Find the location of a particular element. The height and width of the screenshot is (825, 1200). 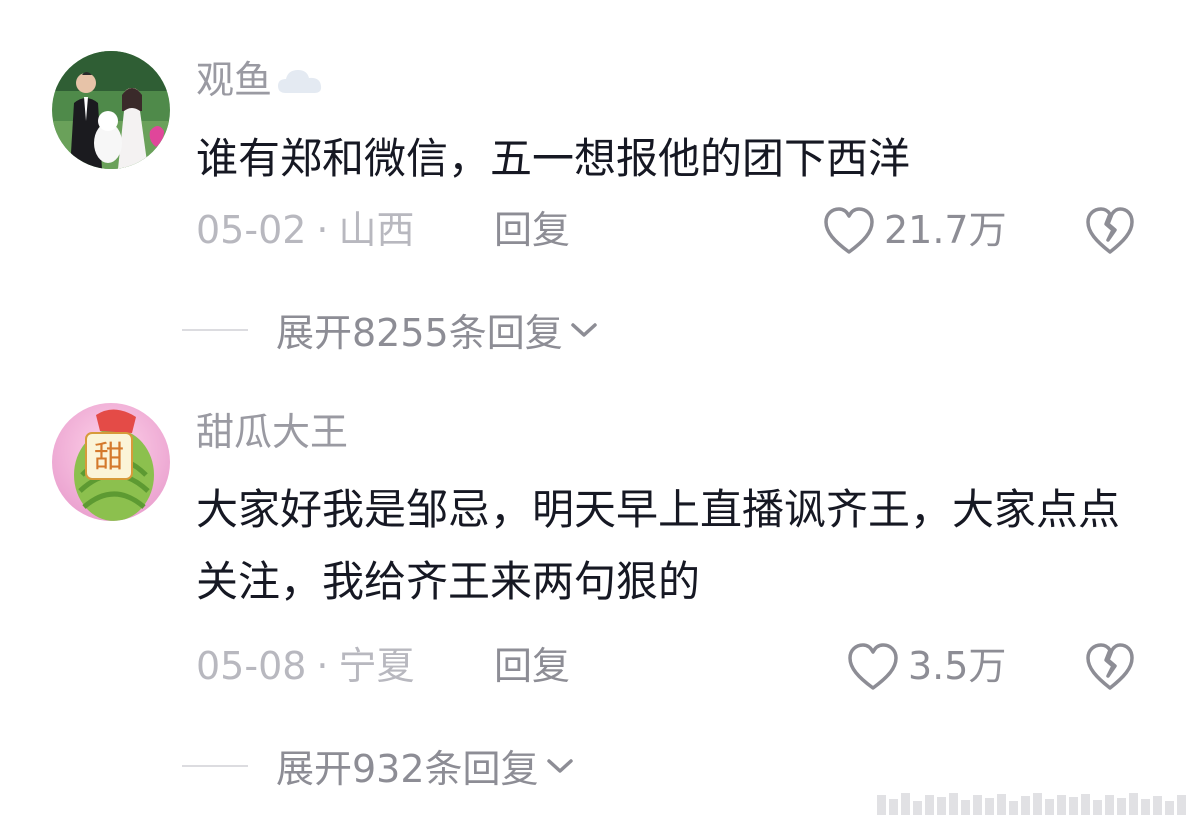

expand-replies-label: 展开932条回复 is located at coordinates (407, 769).